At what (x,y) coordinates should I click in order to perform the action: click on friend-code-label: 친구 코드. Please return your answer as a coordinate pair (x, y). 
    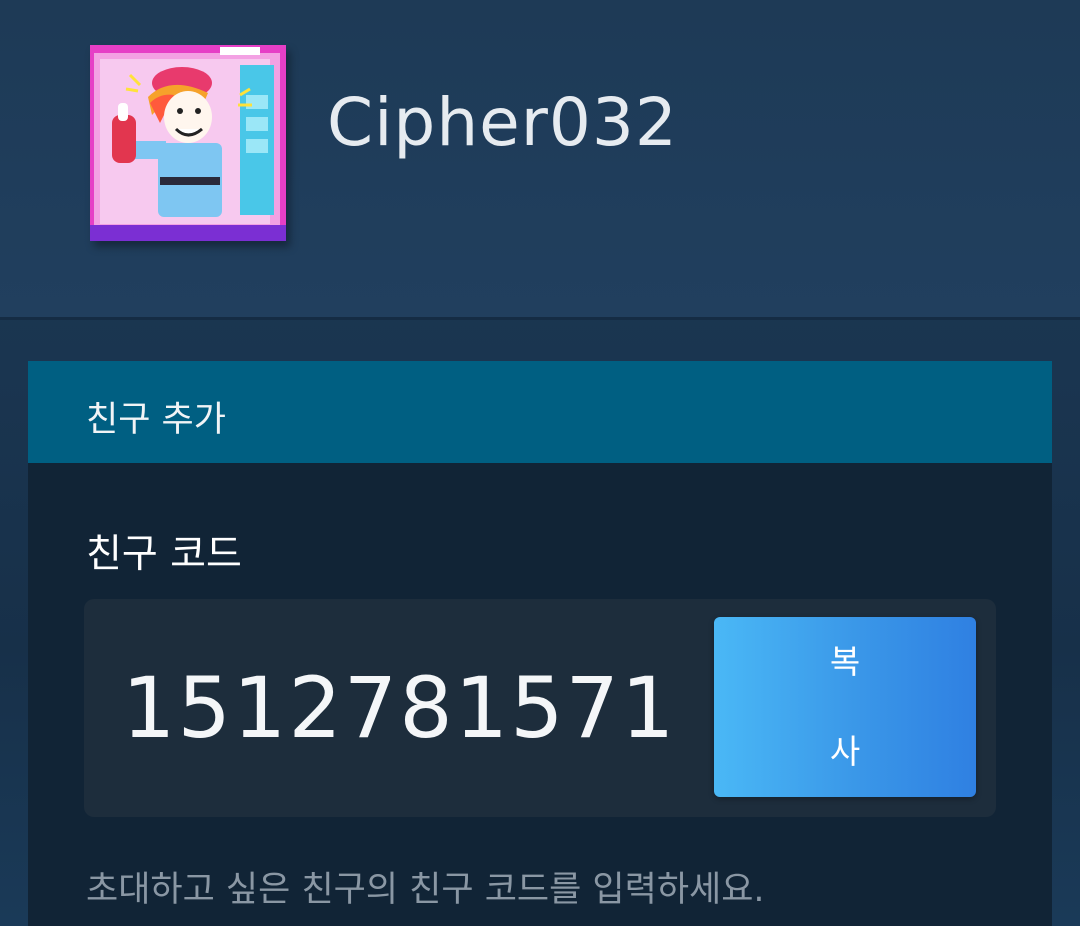
    Looking at the image, I should click on (164, 554).